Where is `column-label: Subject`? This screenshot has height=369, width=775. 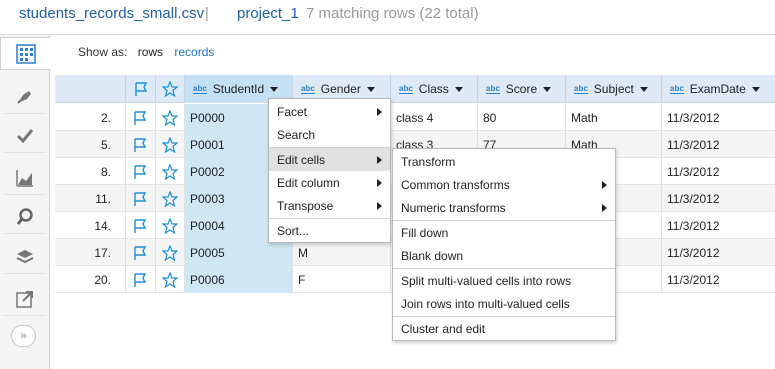 column-label: Subject is located at coordinates (613, 89).